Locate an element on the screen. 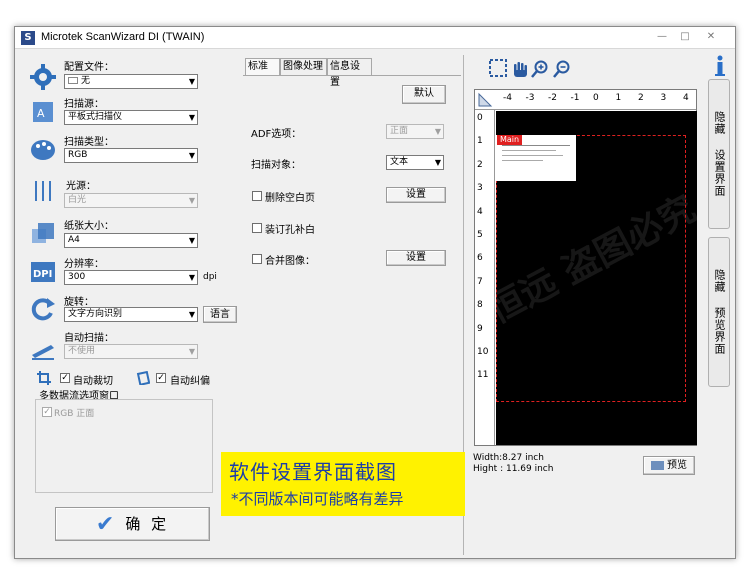  width-readout: Width:8.27 inch is located at coordinates (508, 458).